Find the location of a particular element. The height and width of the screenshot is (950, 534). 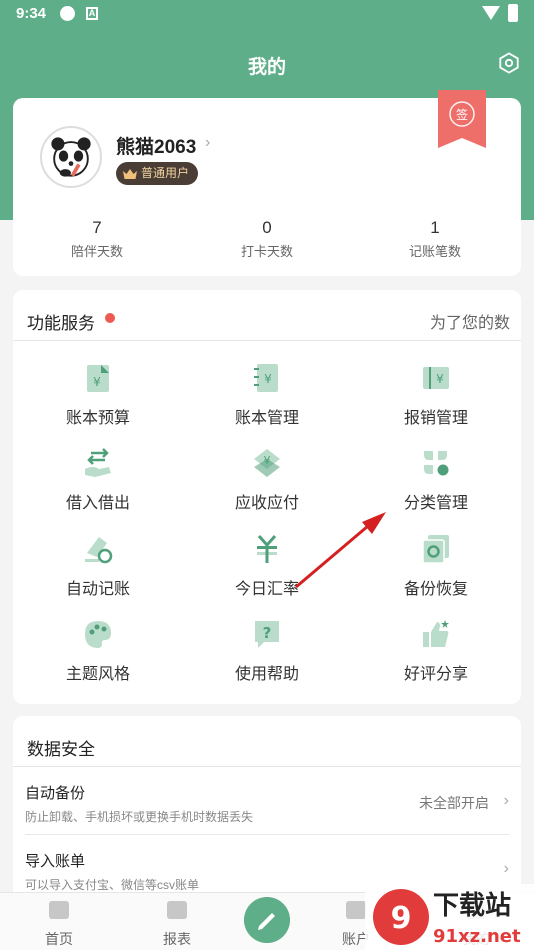

stat-label: 记账笔数 is located at coordinates (434, 251).